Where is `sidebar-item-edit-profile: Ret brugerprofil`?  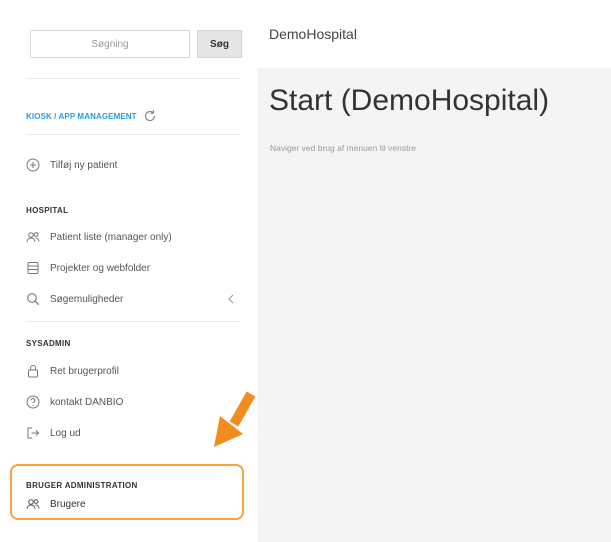 sidebar-item-edit-profile: Ret brugerprofil is located at coordinates (133, 371).